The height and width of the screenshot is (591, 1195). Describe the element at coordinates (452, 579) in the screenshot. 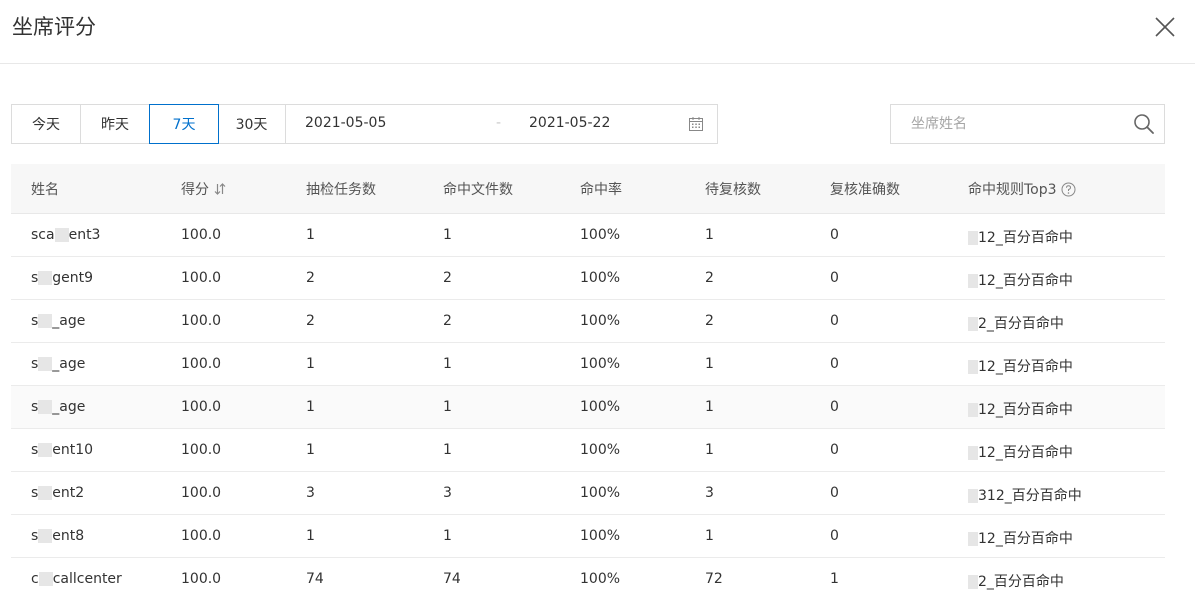

I see `cell-hit-files: 74` at that location.